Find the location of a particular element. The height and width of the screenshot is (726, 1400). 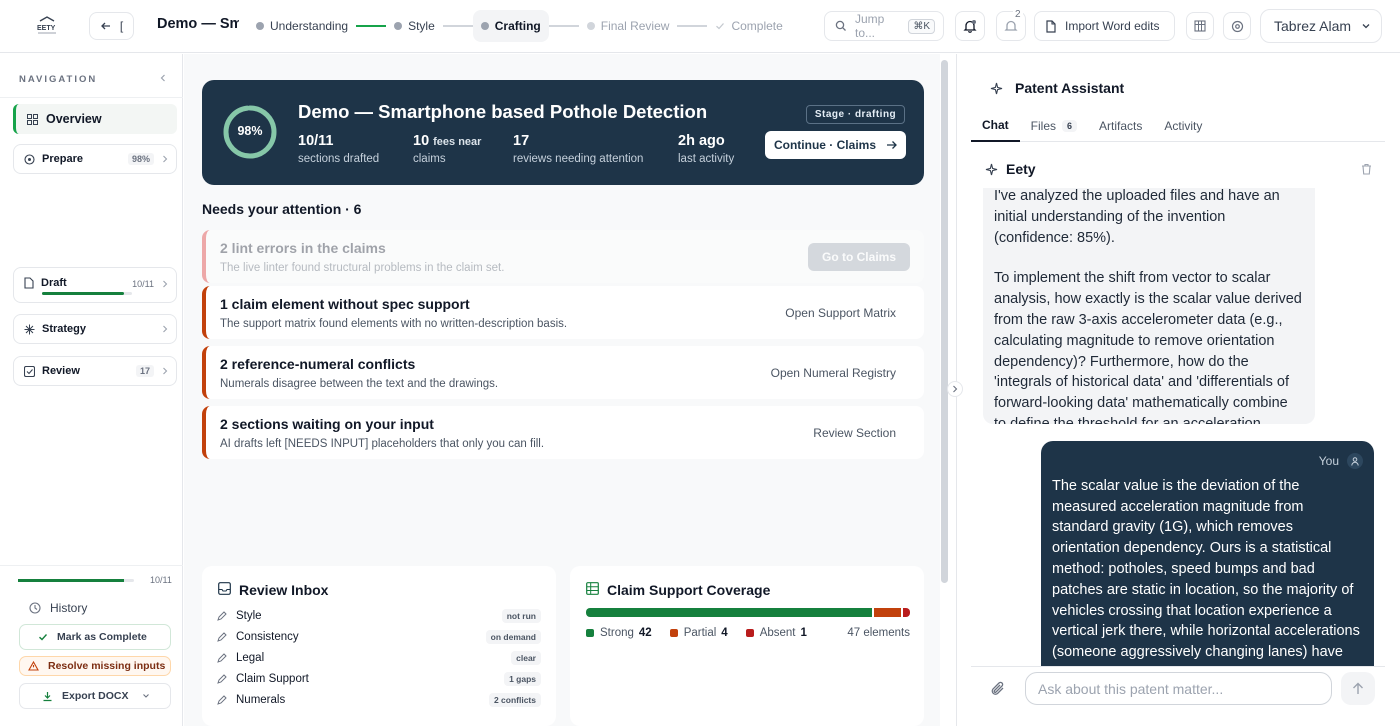

continue-claims-button: Continue · Claims is located at coordinates (835, 145).